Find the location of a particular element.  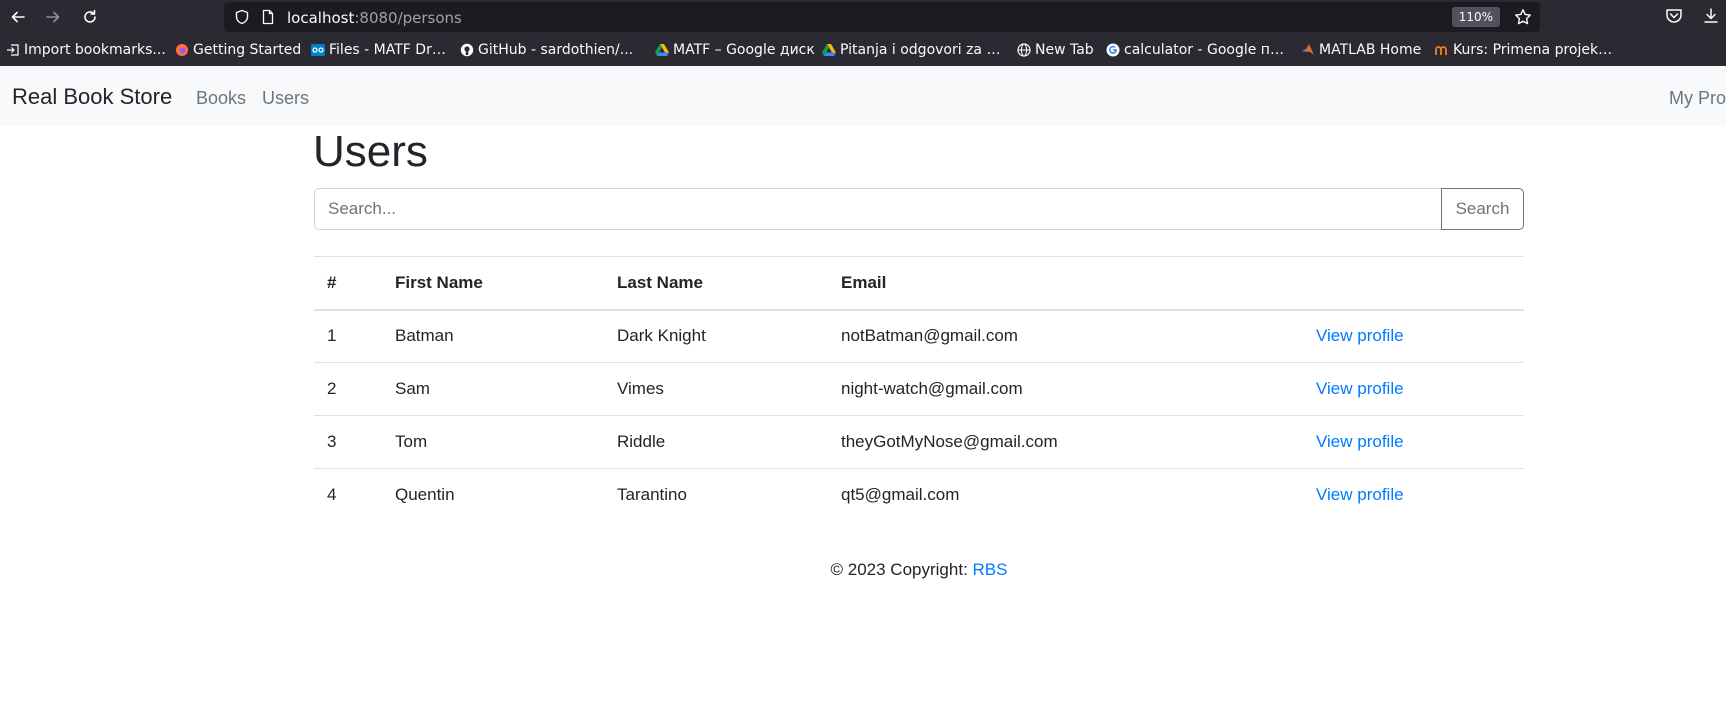

back-arrow-icon is located at coordinates (18, 17).